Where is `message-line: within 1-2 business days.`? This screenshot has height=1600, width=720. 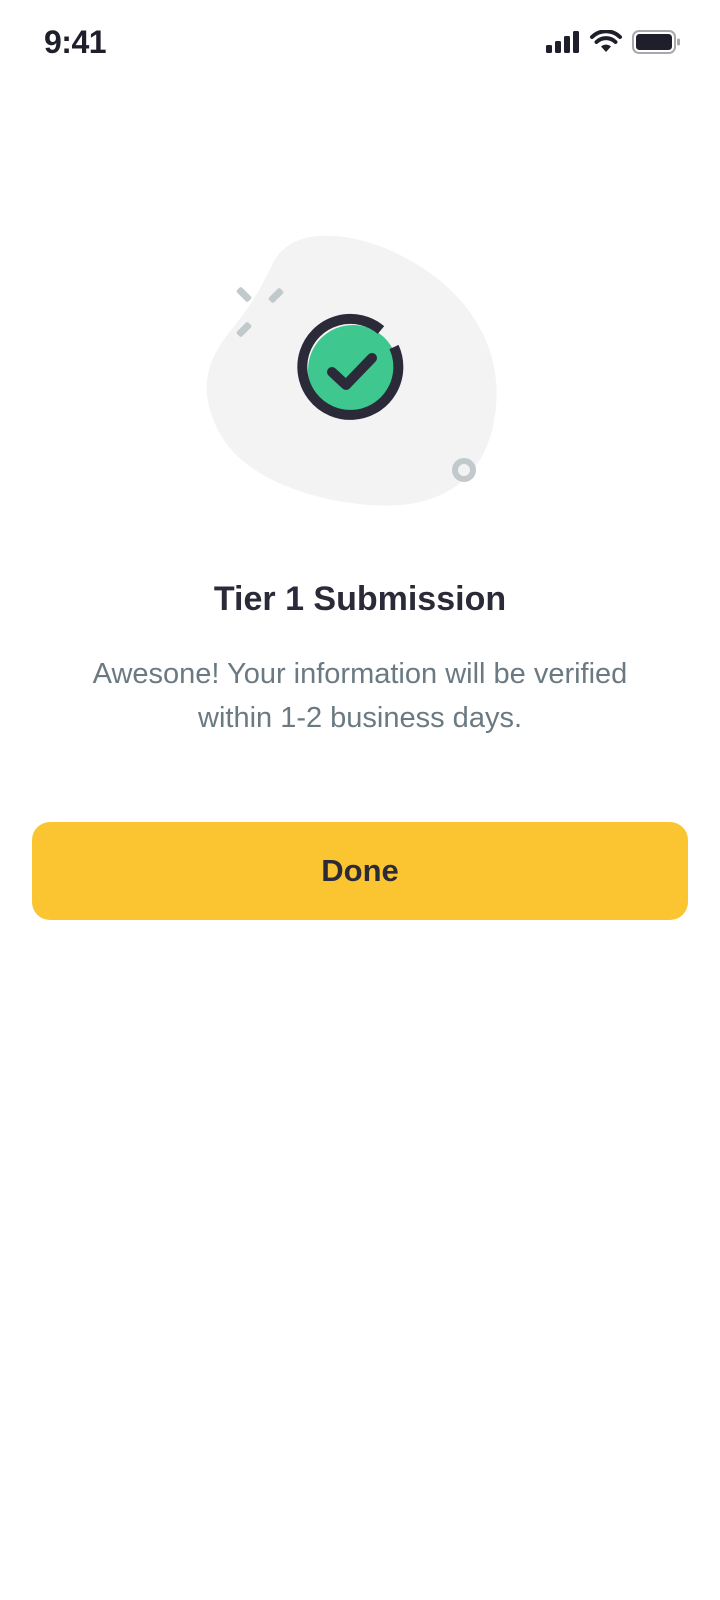 message-line: within 1-2 business days. is located at coordinates (360, 718).